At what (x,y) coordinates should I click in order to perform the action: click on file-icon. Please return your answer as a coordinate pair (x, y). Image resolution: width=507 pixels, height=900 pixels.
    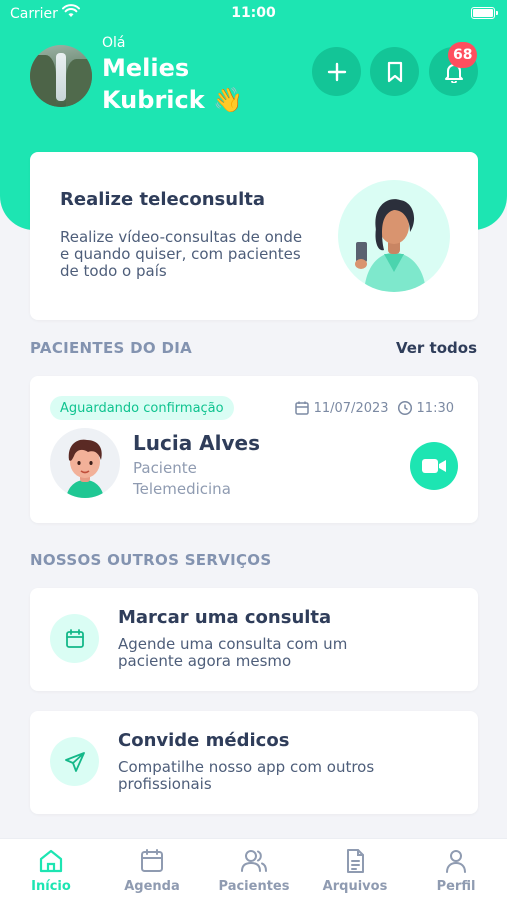
    Looking at the image, I should click on (355, 861).